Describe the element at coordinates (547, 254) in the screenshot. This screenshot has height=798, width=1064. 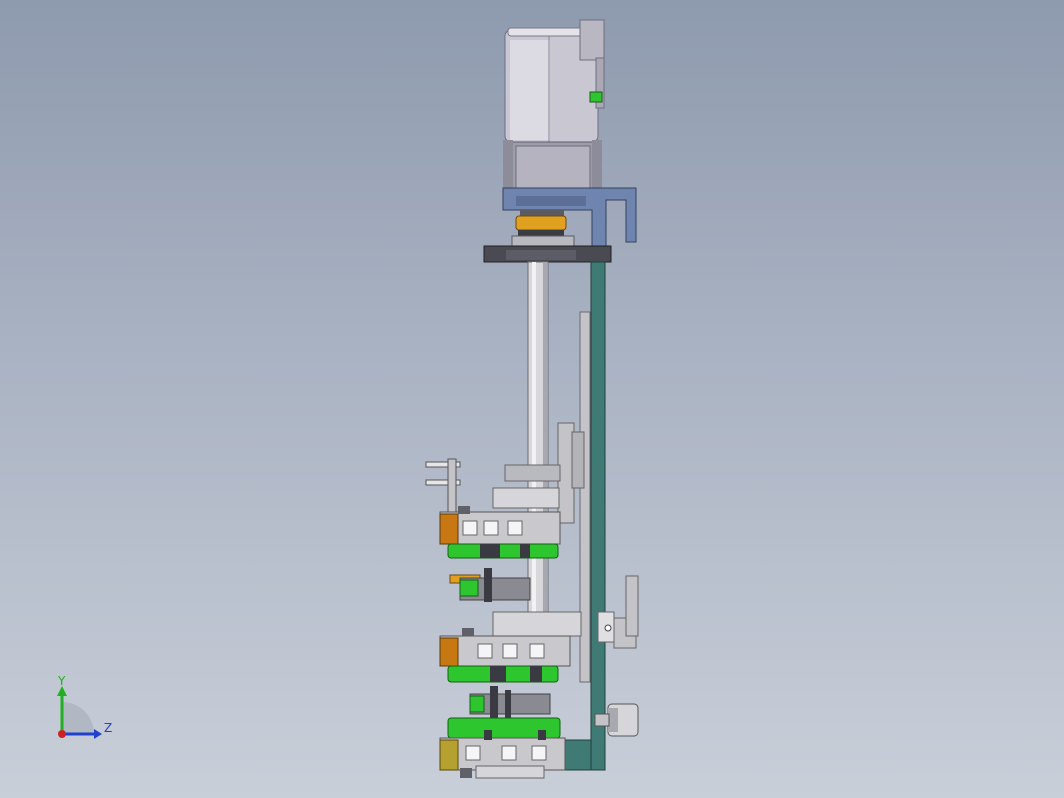
I see `top-mounting-plate` at that location.